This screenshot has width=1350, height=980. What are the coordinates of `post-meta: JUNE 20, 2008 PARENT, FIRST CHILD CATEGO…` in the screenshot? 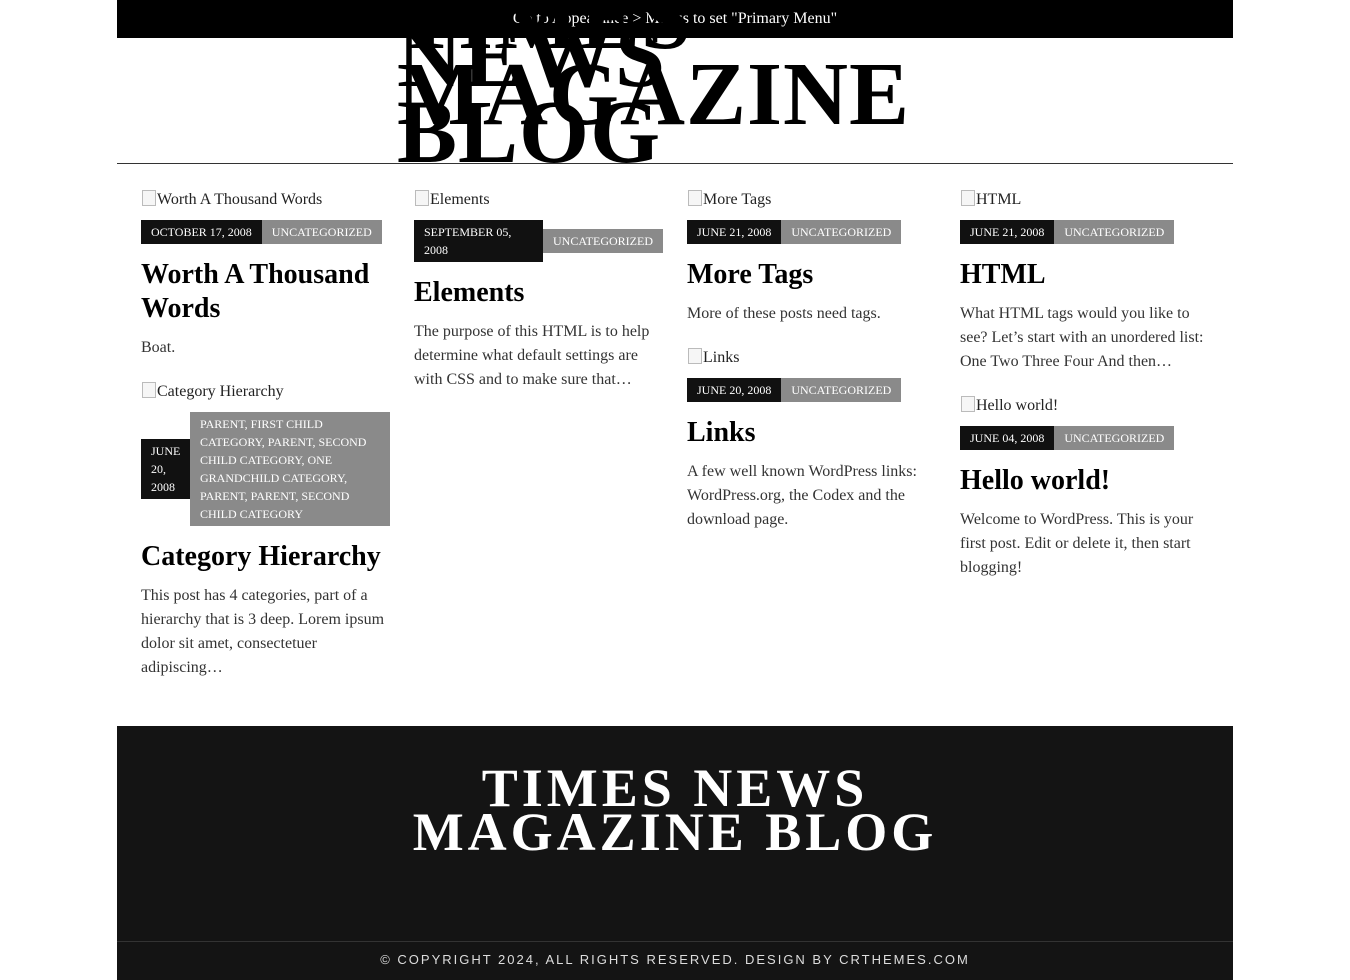 It's located at (265, 469).